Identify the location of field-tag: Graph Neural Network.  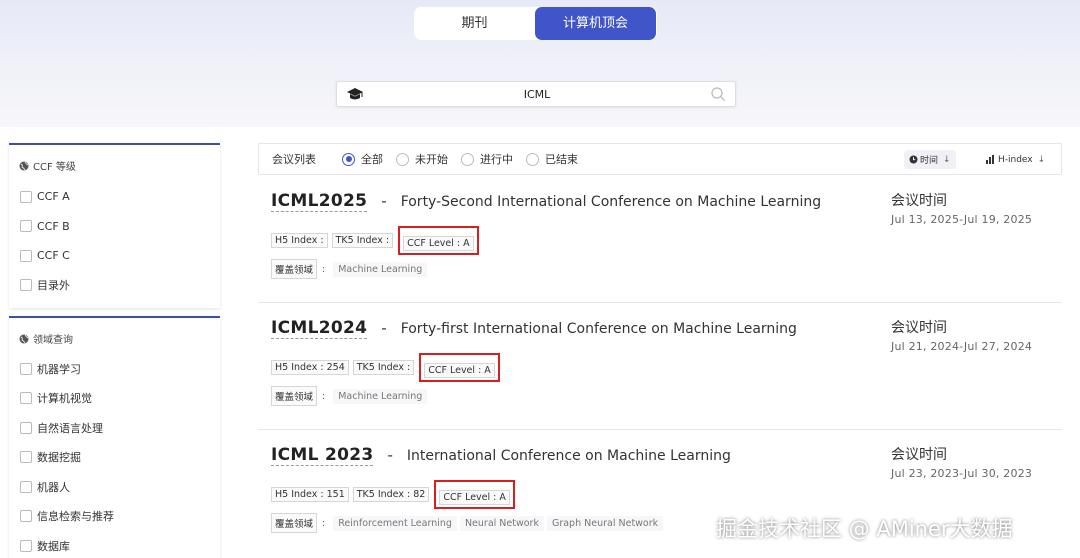
(605, 523).